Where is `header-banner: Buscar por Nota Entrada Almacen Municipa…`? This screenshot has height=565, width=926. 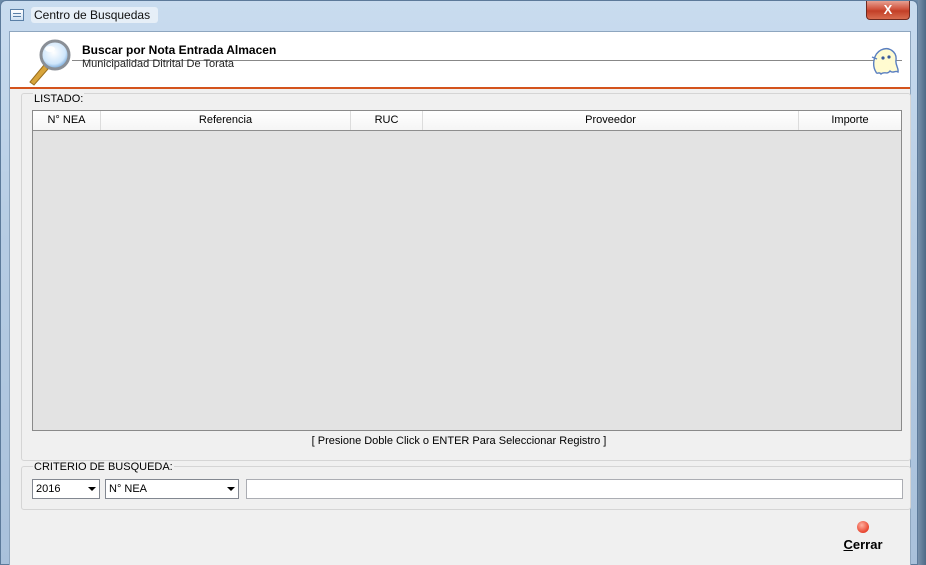
header-banner: Buscar por Nota Entrada Almacen Municipa… is located at coordinates (460, 60).